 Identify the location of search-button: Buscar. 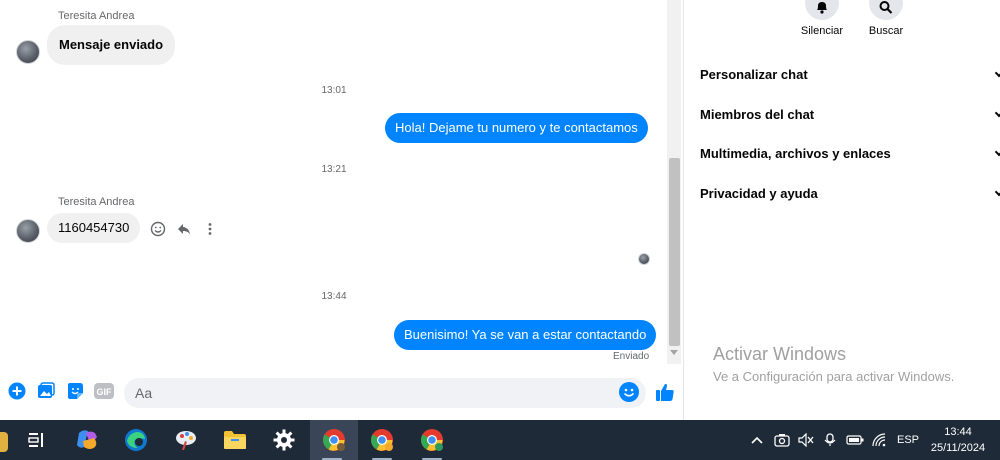
(886, 18).